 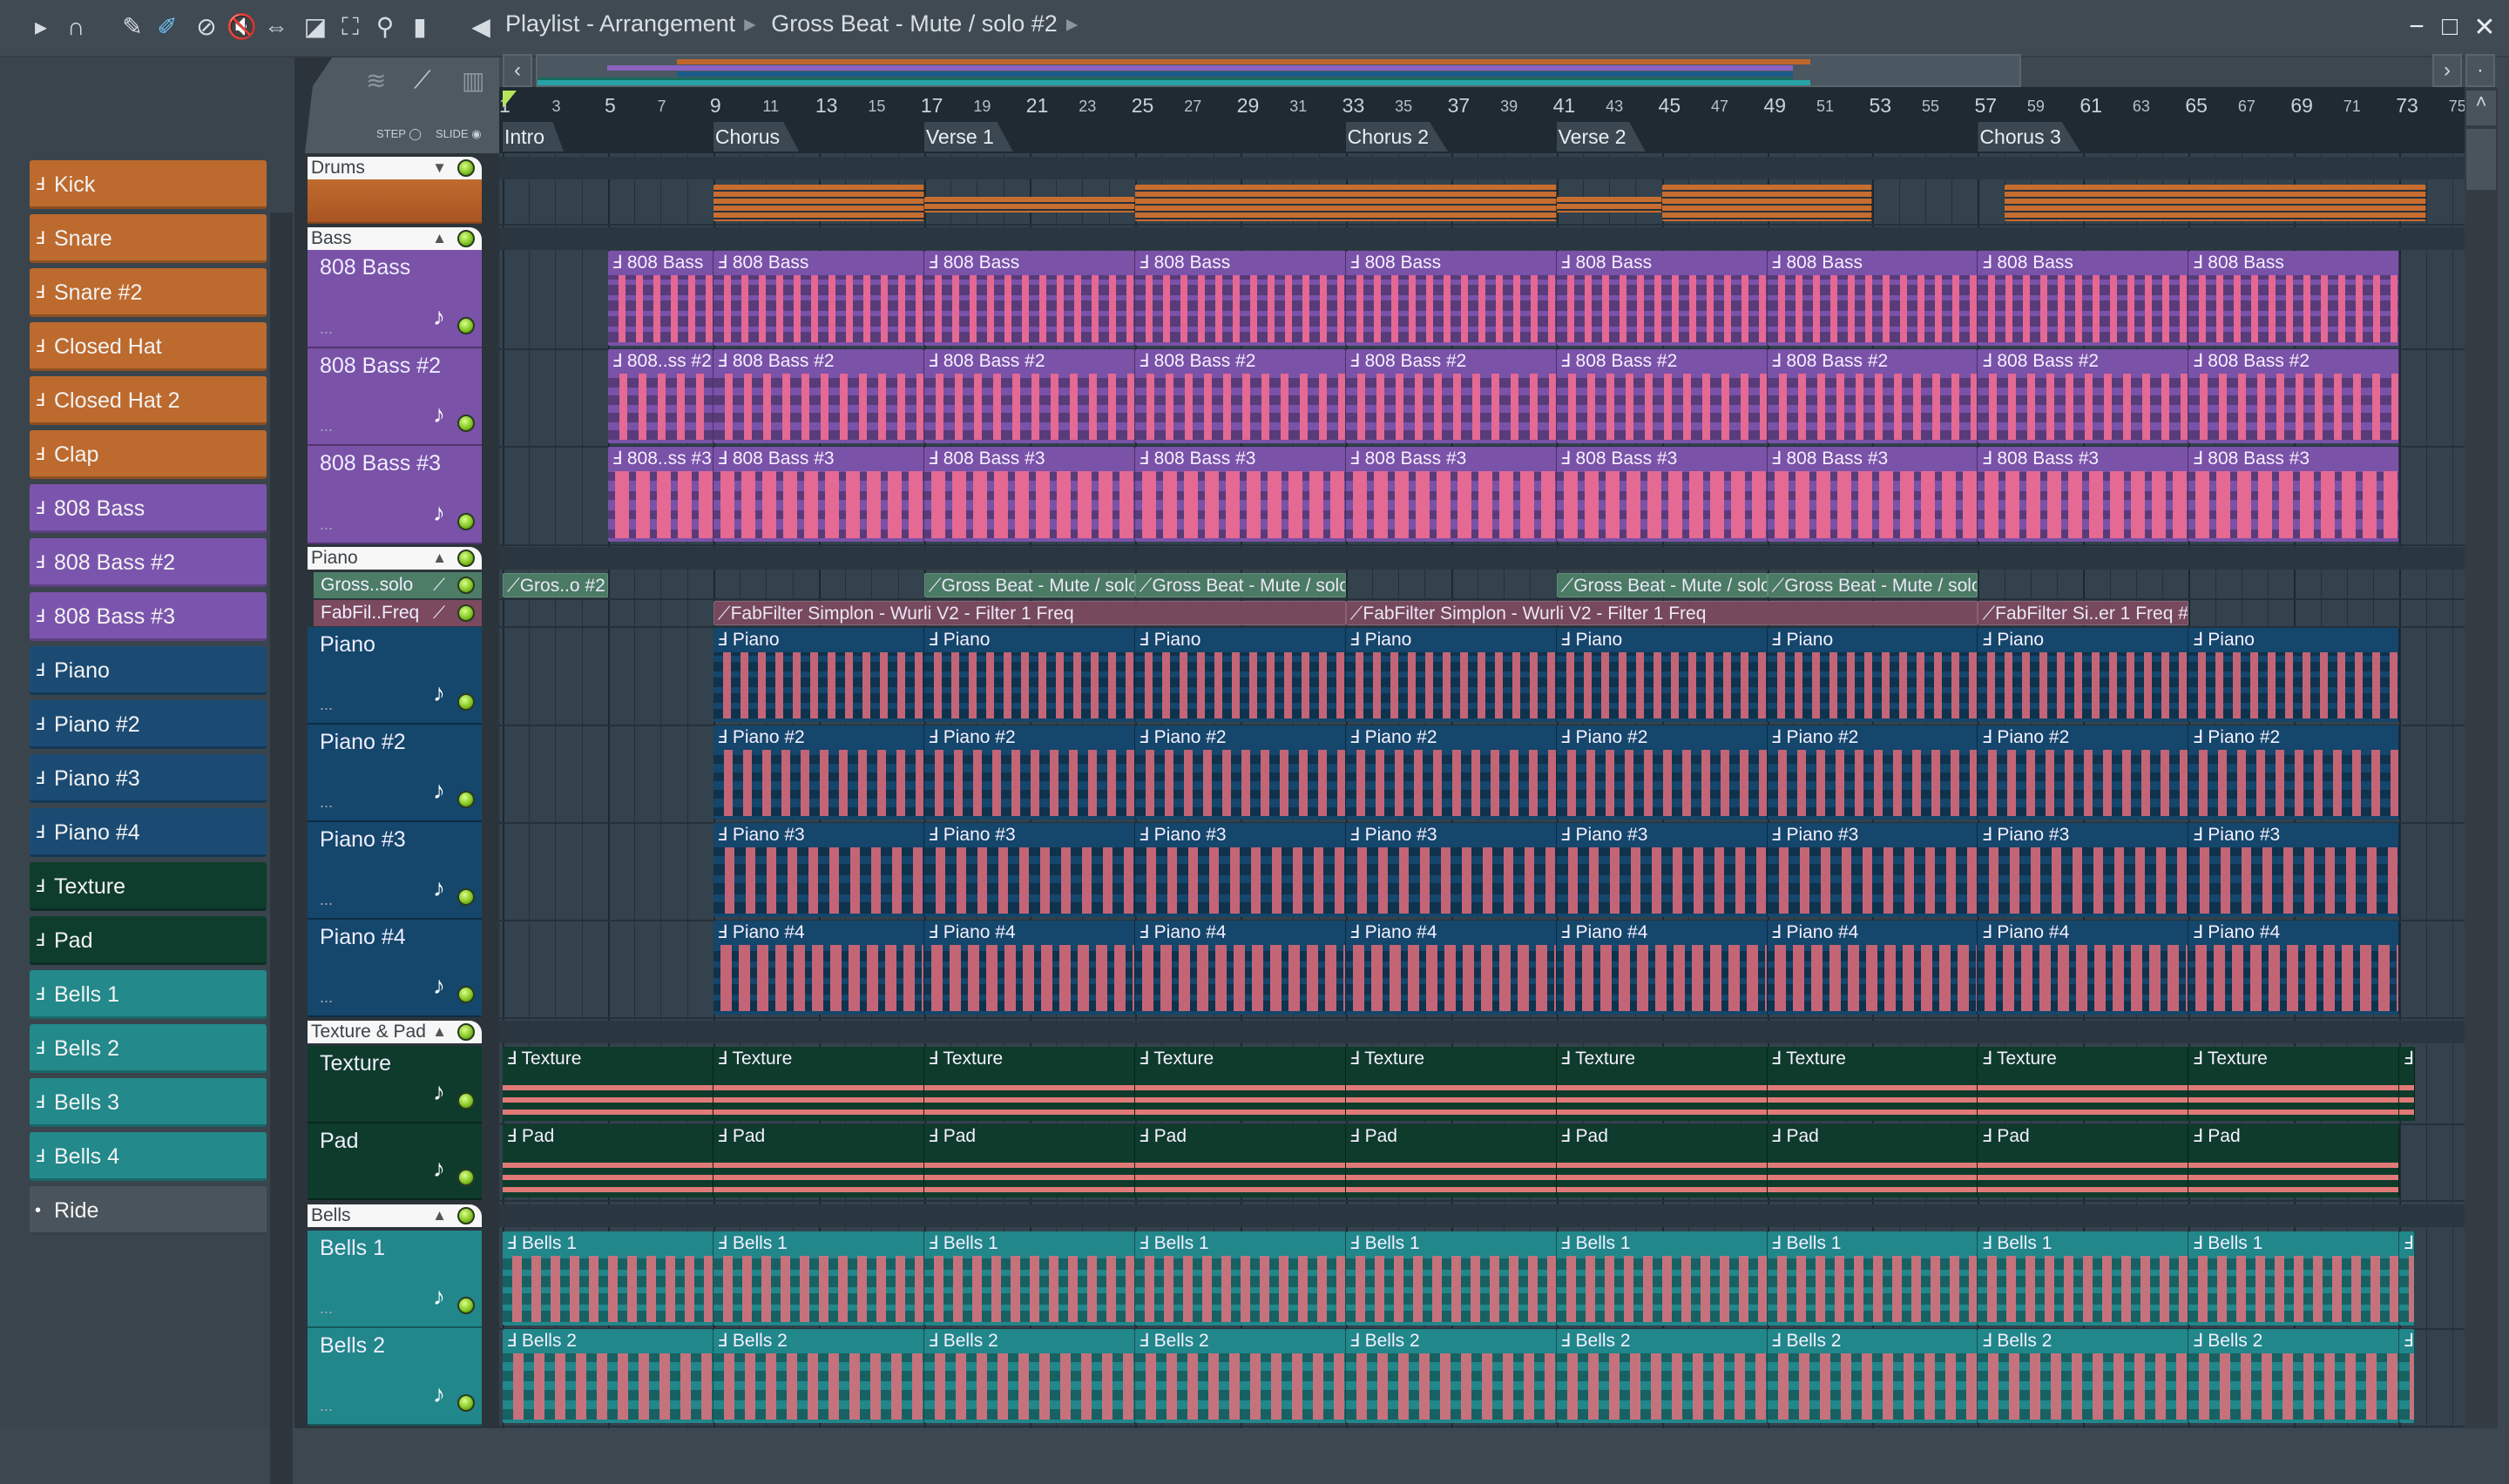 I want to click on collapse-up-icon: ▲, so click(x=439, y=1215).